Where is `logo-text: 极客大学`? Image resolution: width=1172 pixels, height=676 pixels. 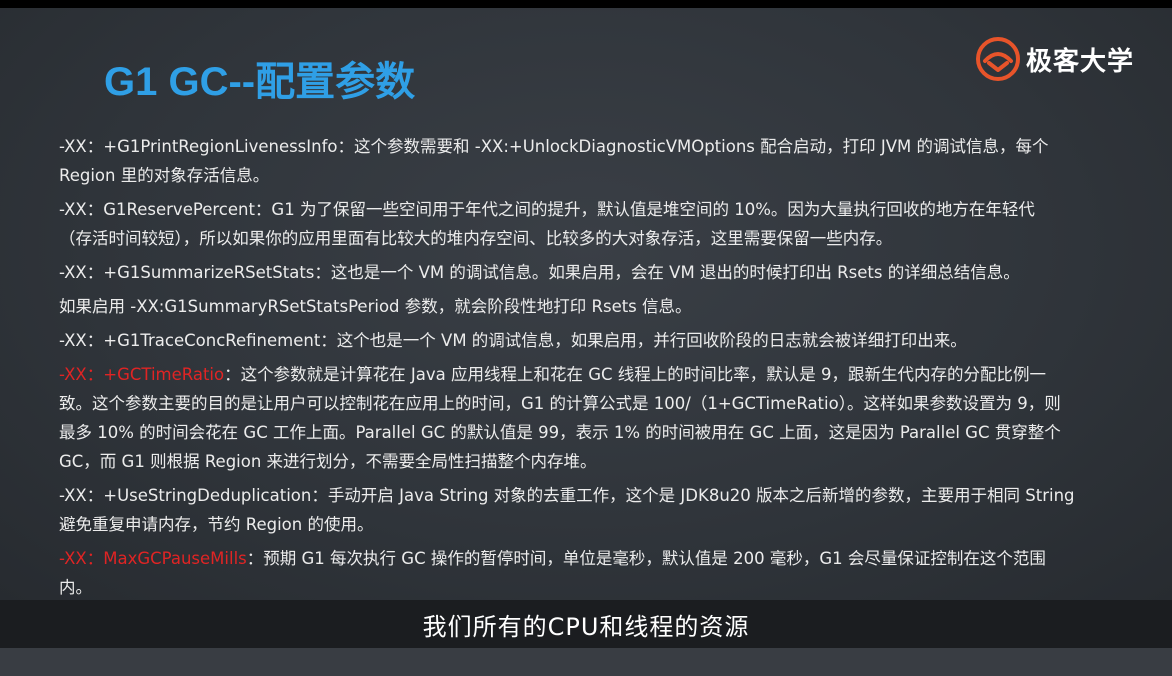
logo-text: 极客大学 is located at coordinates (1079, 61).